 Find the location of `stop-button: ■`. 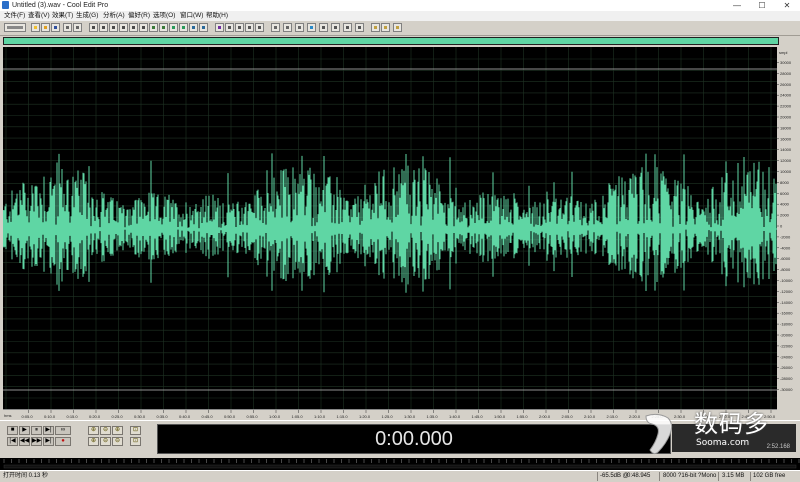

stop-button: ■ is located at coordinates (12, 430).